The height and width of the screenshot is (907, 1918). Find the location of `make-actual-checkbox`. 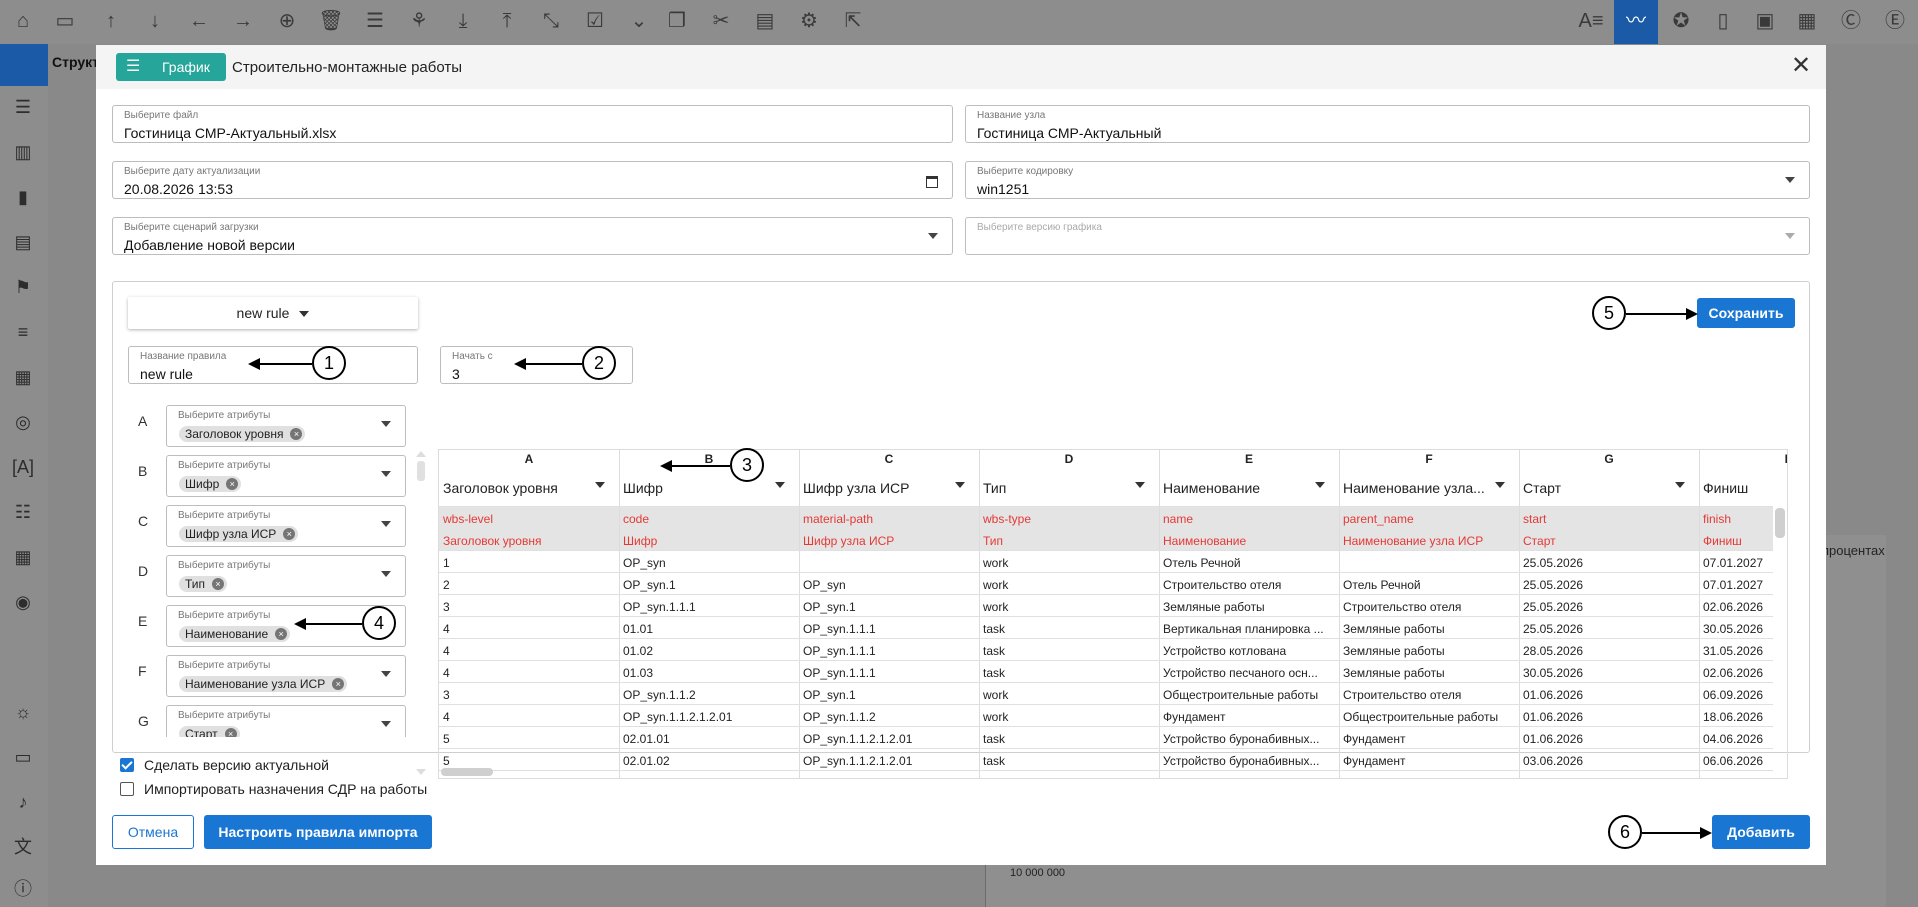

make-actual-checkbox is located at coordinates (127, 765).